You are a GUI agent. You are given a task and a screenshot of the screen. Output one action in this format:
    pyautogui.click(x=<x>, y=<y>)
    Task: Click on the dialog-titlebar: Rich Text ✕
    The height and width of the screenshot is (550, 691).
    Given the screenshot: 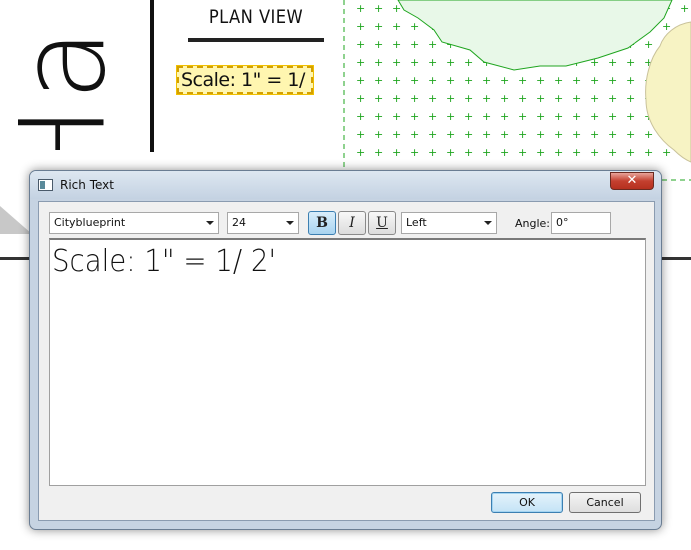 What is the action you would take?
    pyautogui.click(x=345, y=185)
    